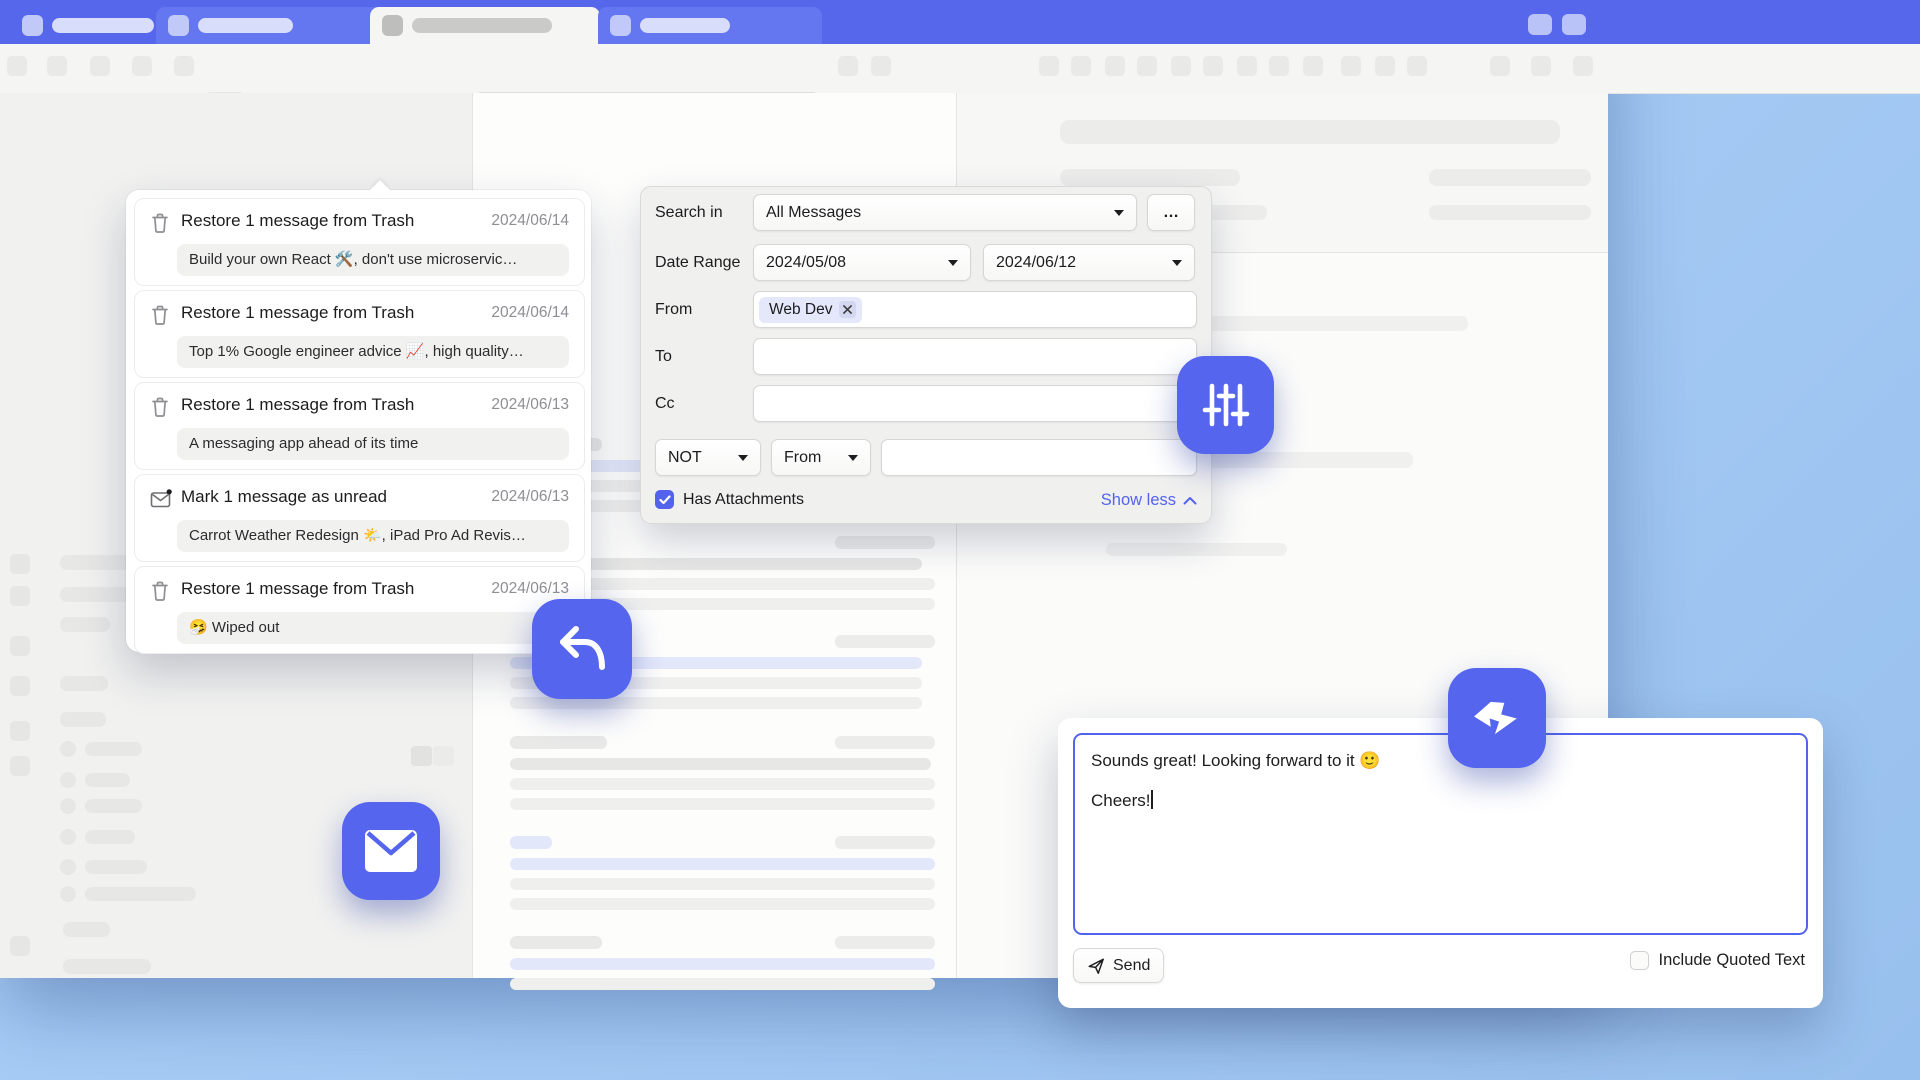 This screenshot has width=1920, height=1080. Describe the element at coordinates (1036, 262) in the screenshot. I see `date-end-value: 2024/06/12` at that location.